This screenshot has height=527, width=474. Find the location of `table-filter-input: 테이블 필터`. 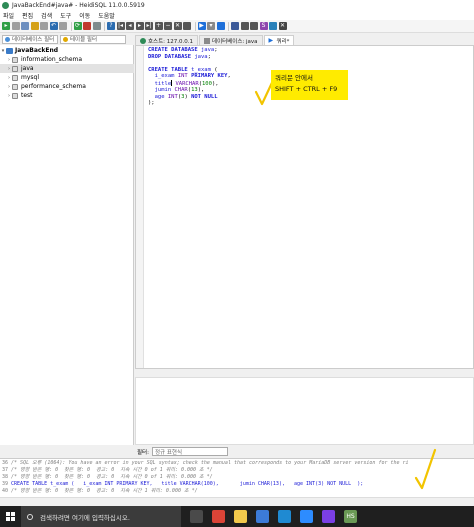

table-filter-input: 테이블 필터 is located at coordinates (93, 39).